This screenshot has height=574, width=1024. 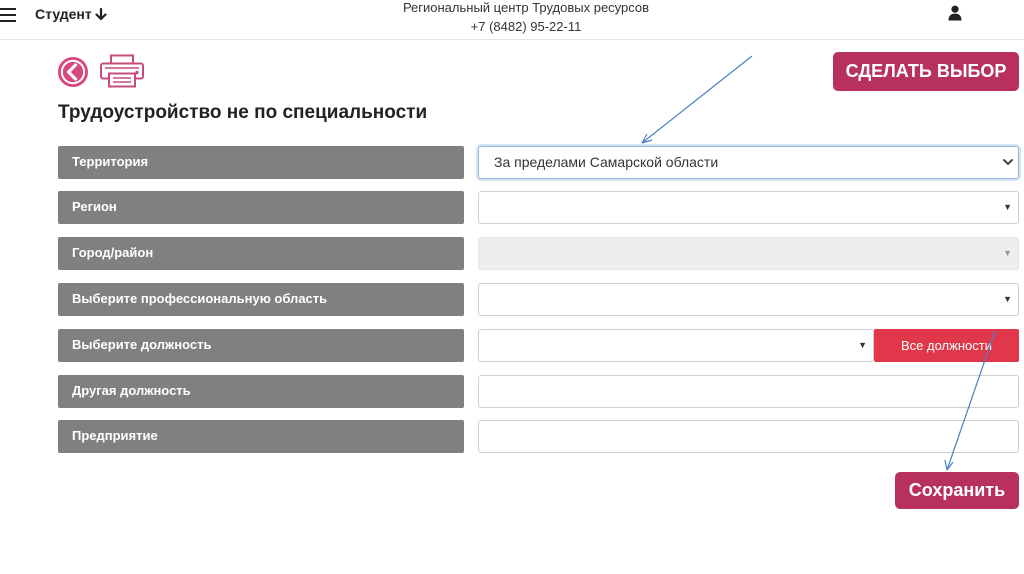 I want to click on prof-area-label: Выберите профессиональную область, so click(x=261, y=299).